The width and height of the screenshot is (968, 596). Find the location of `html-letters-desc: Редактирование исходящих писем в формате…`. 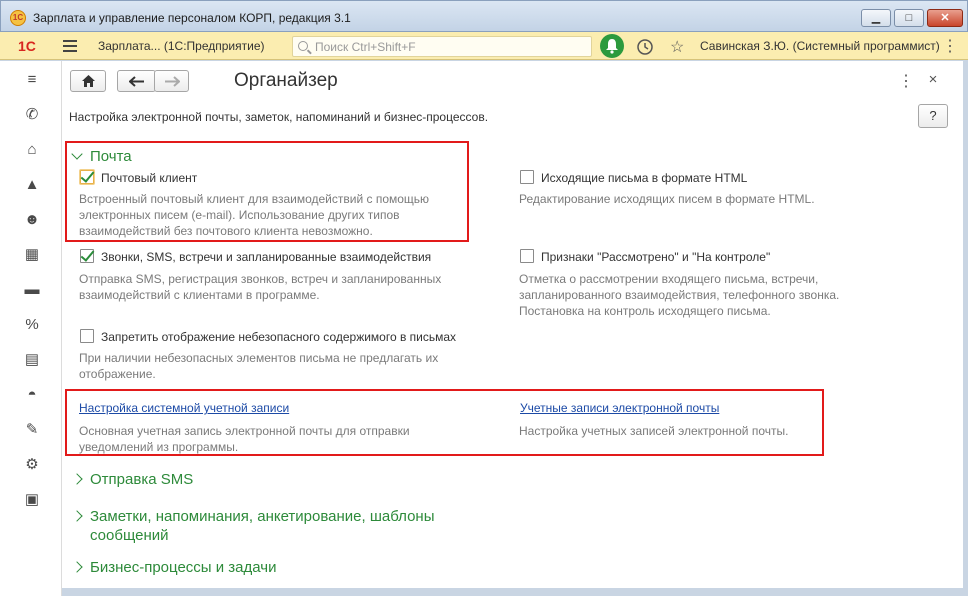

html-letters-desc: Редактирование исходящих писем в формате… is located at coordinates (667, 199).